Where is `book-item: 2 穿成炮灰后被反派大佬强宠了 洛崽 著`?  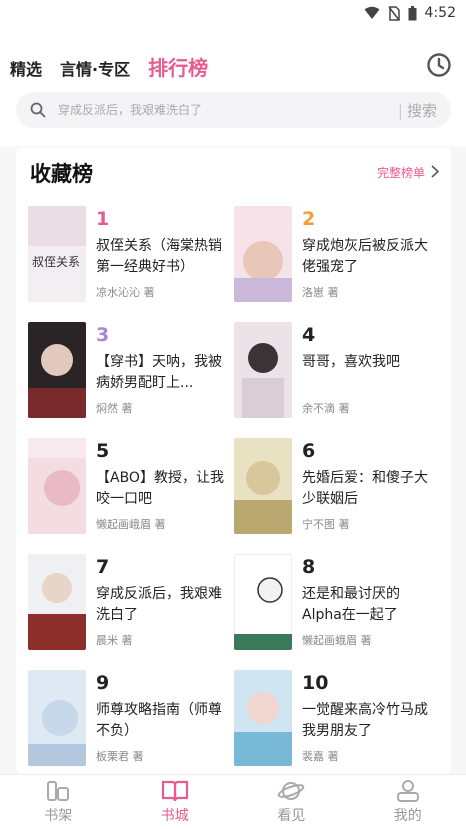 book-item: 2 穿成炮灰后被反派大佬强宠了 洛崽 著 is located at coordinates (336, 256).